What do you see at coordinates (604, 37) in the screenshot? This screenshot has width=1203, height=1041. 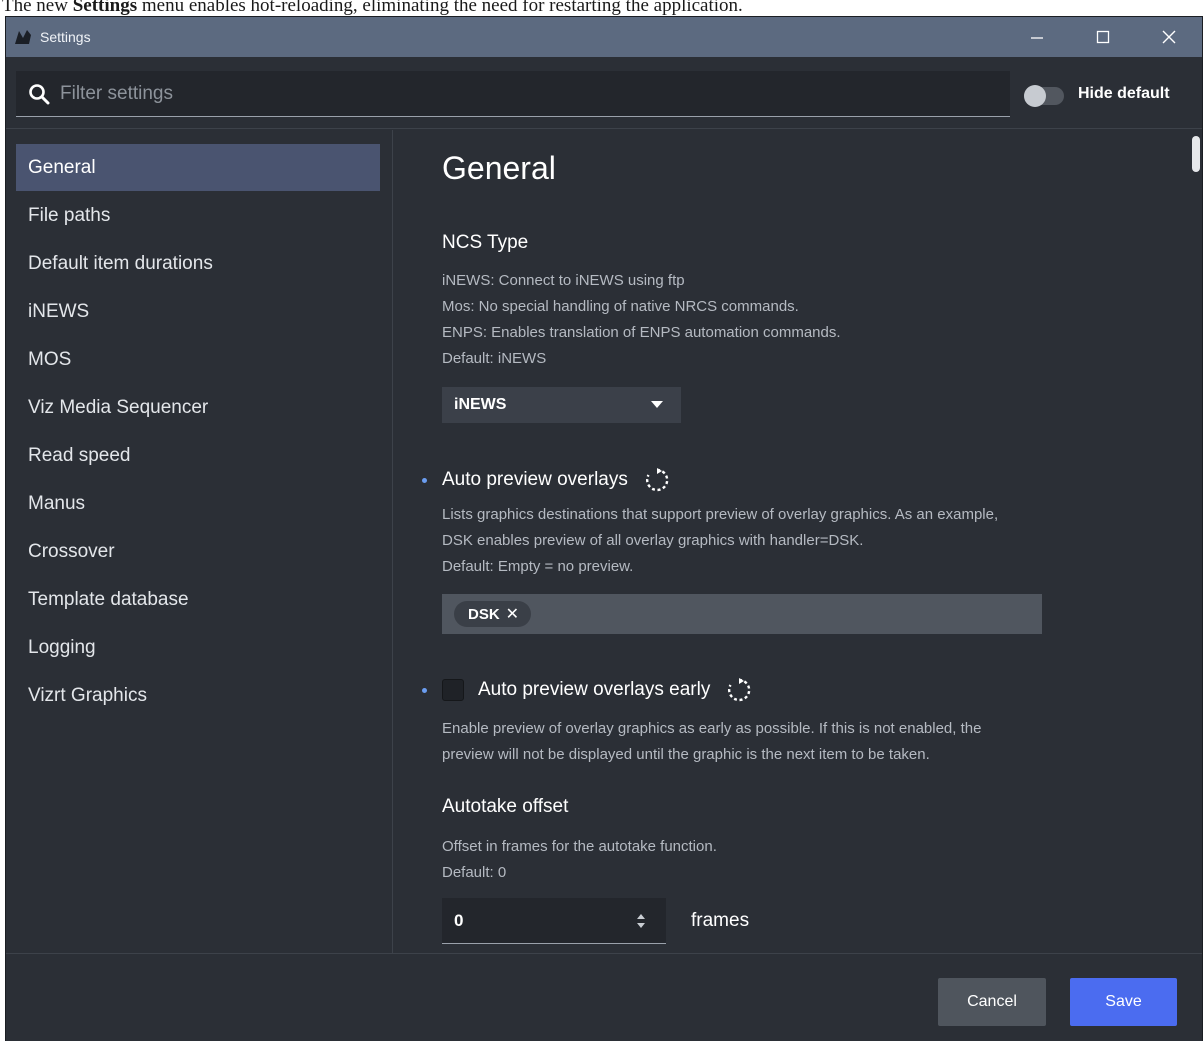 I see `title-bar: Settings` at bounding box center [604, 37].